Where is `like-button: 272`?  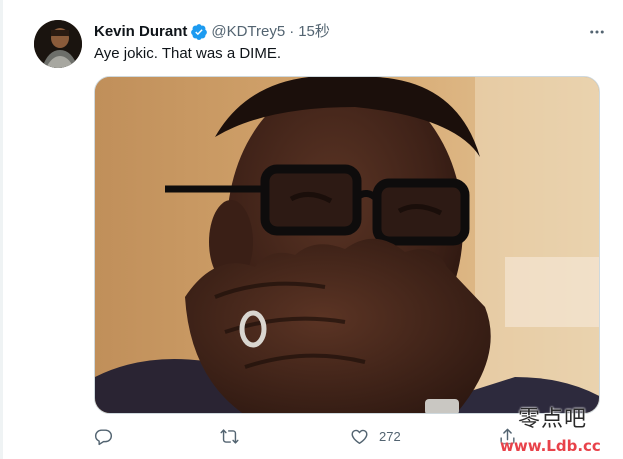
like-button: 272 is located at coordinates (375, 436).